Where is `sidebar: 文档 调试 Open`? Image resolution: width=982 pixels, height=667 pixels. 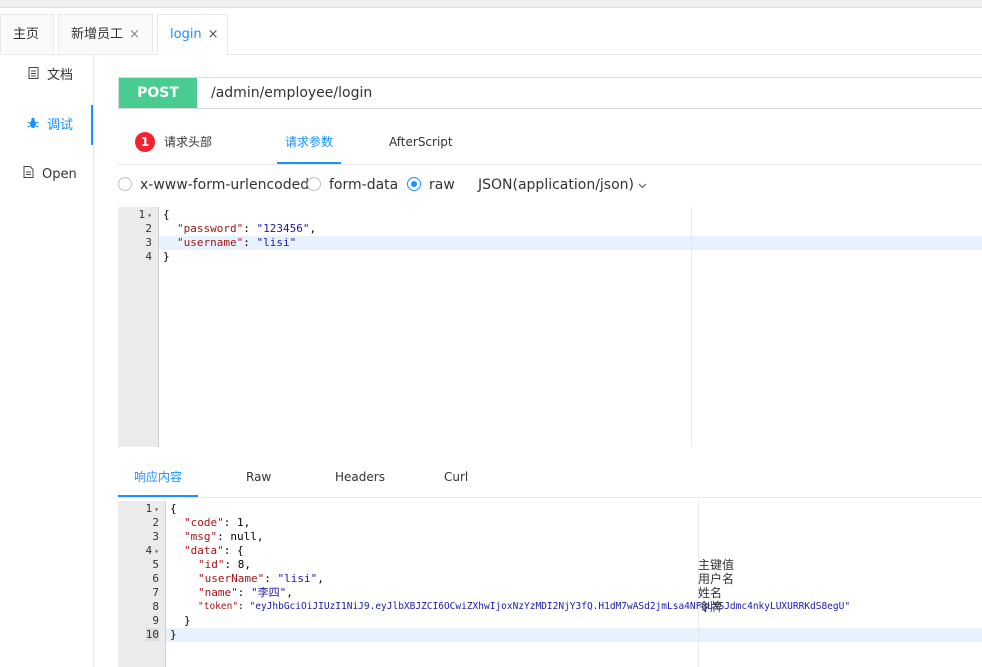
sidebar: 文档 调试 Open is located at coordinates (47, 361).